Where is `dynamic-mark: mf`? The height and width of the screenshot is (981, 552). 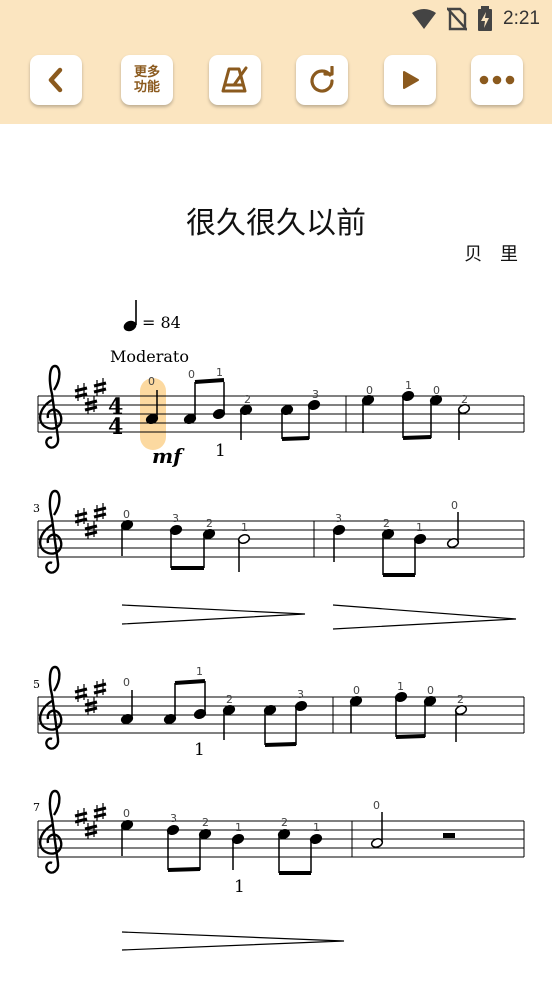 dynamic-mark: mf is located at coordinates (168, 456).